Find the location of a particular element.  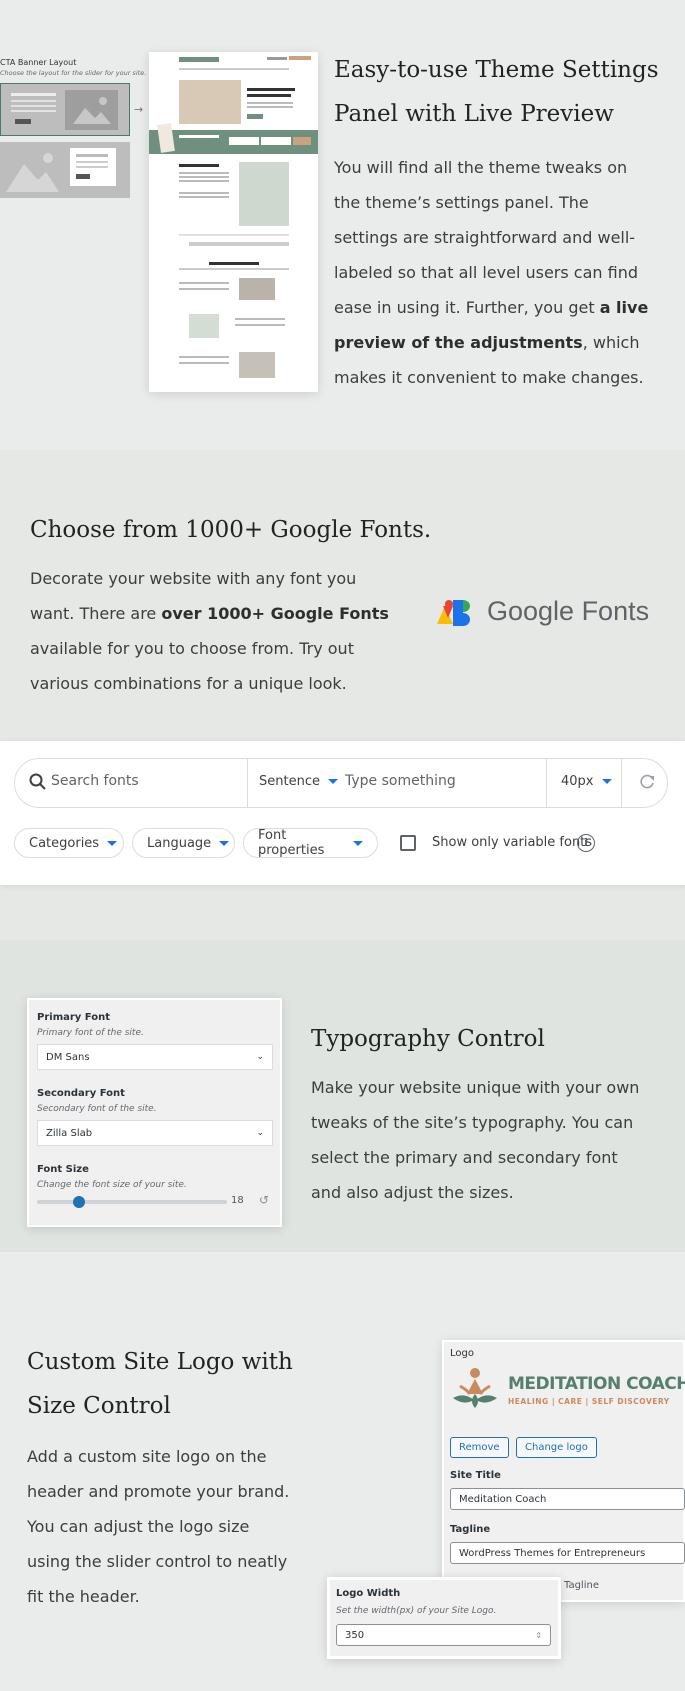

preview-logo is located at coordinates (199, 59).